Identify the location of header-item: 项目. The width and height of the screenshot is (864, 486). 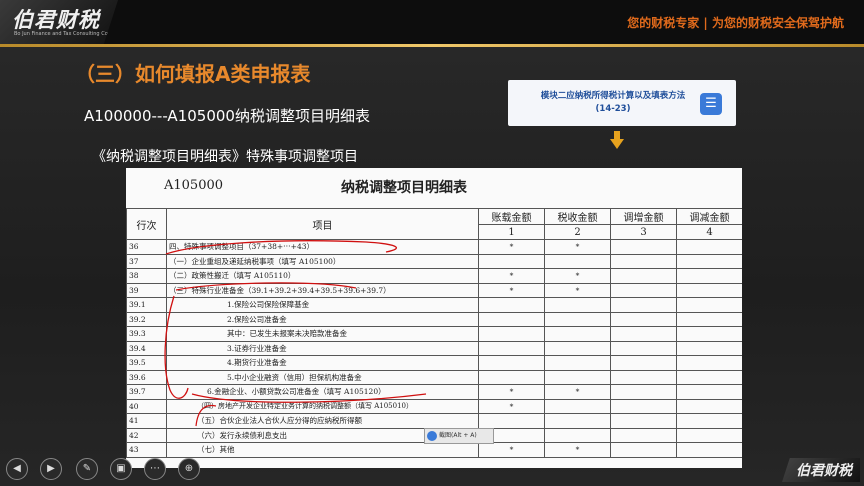
(322, 224).